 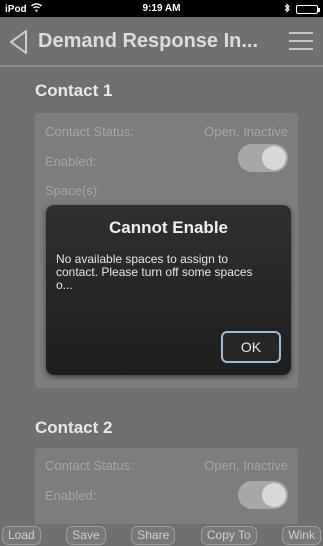 What do you see at coordinates (301, 42) in the screenshot?
I see `menu-icon` at bounding box center [301, 42].